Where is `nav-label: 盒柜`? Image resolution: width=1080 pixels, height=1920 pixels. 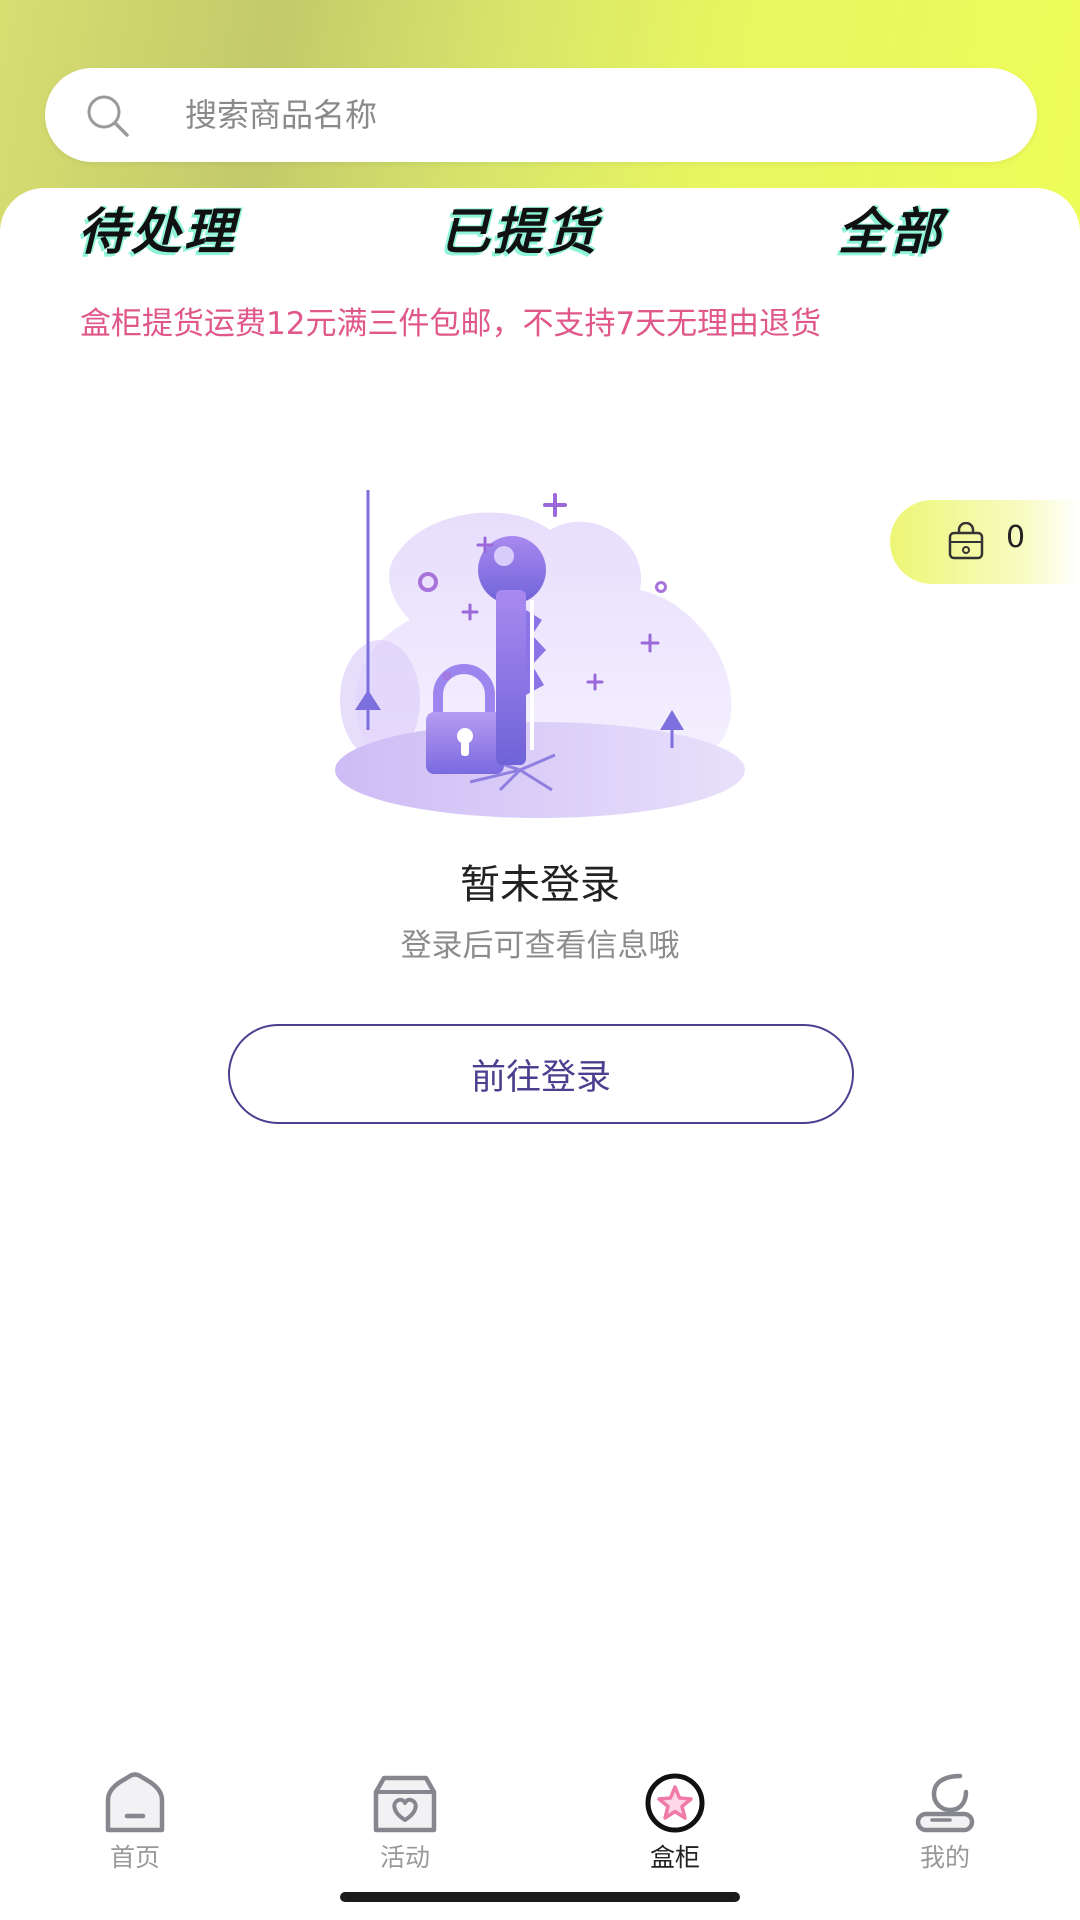 nav-label: 盒柜 is located at coordinates (674, 1857).